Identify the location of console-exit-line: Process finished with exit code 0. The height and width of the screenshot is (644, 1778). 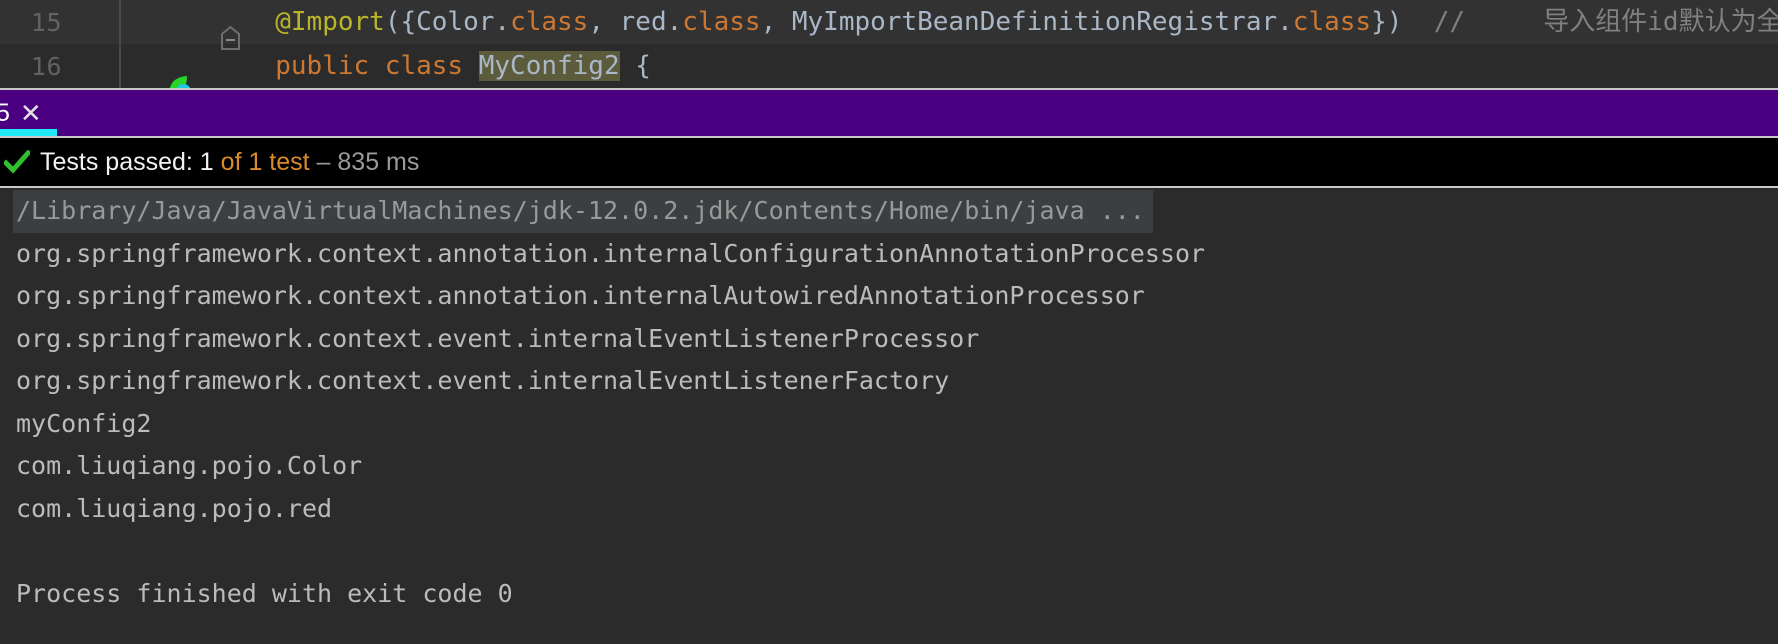
(264, 593).